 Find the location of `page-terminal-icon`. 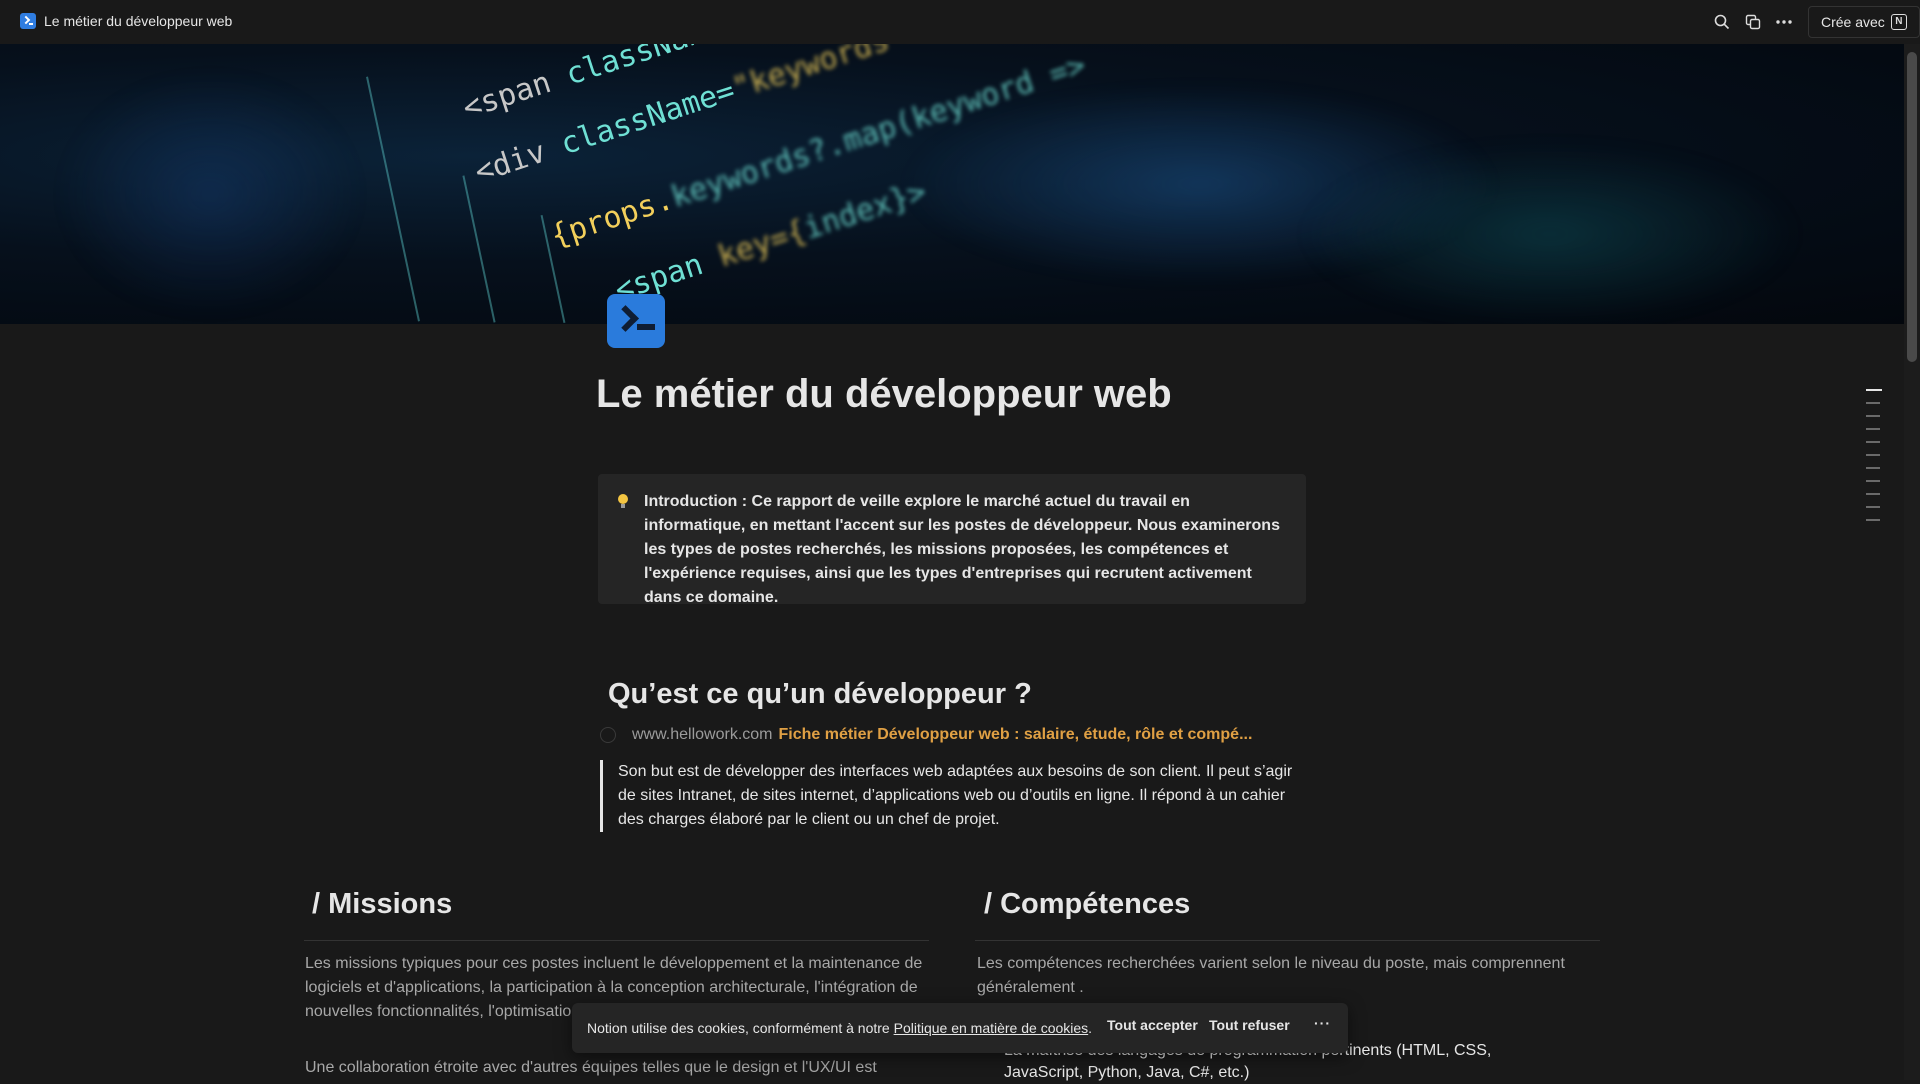

page-terminal-icon is located at coordinates (28, 21).